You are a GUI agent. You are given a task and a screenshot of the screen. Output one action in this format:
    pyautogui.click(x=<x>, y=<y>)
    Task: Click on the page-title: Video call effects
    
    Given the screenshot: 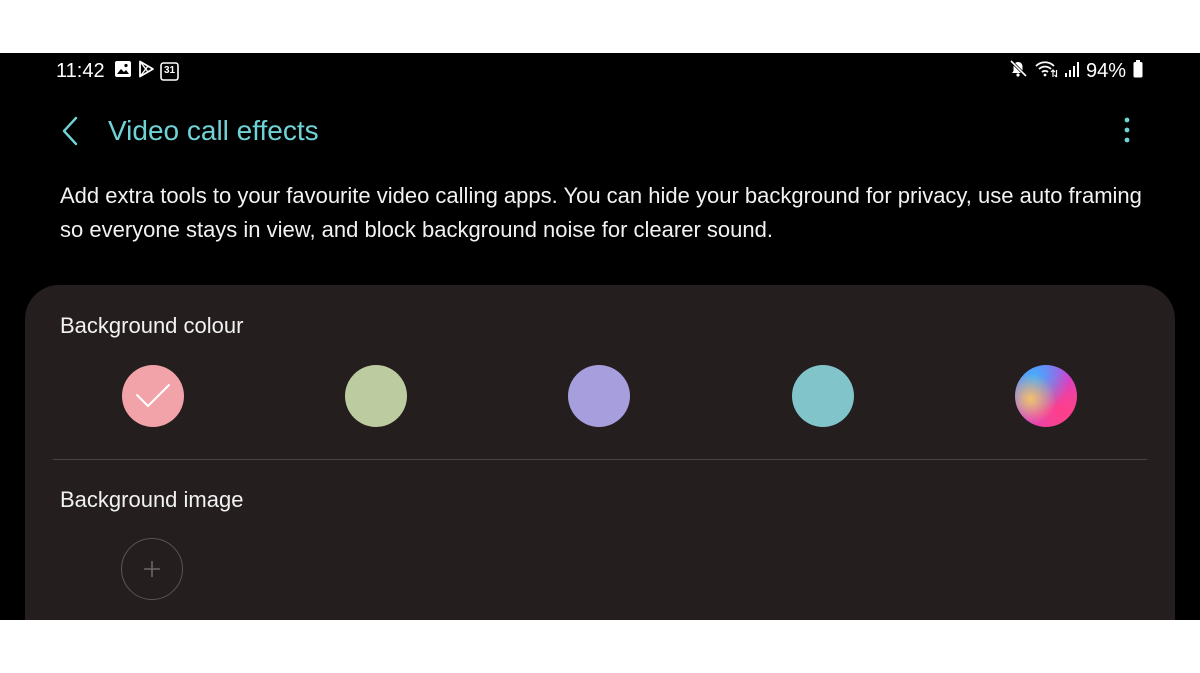 What is the action you would take?
    pyautogui.click(x=213, y=130)
    